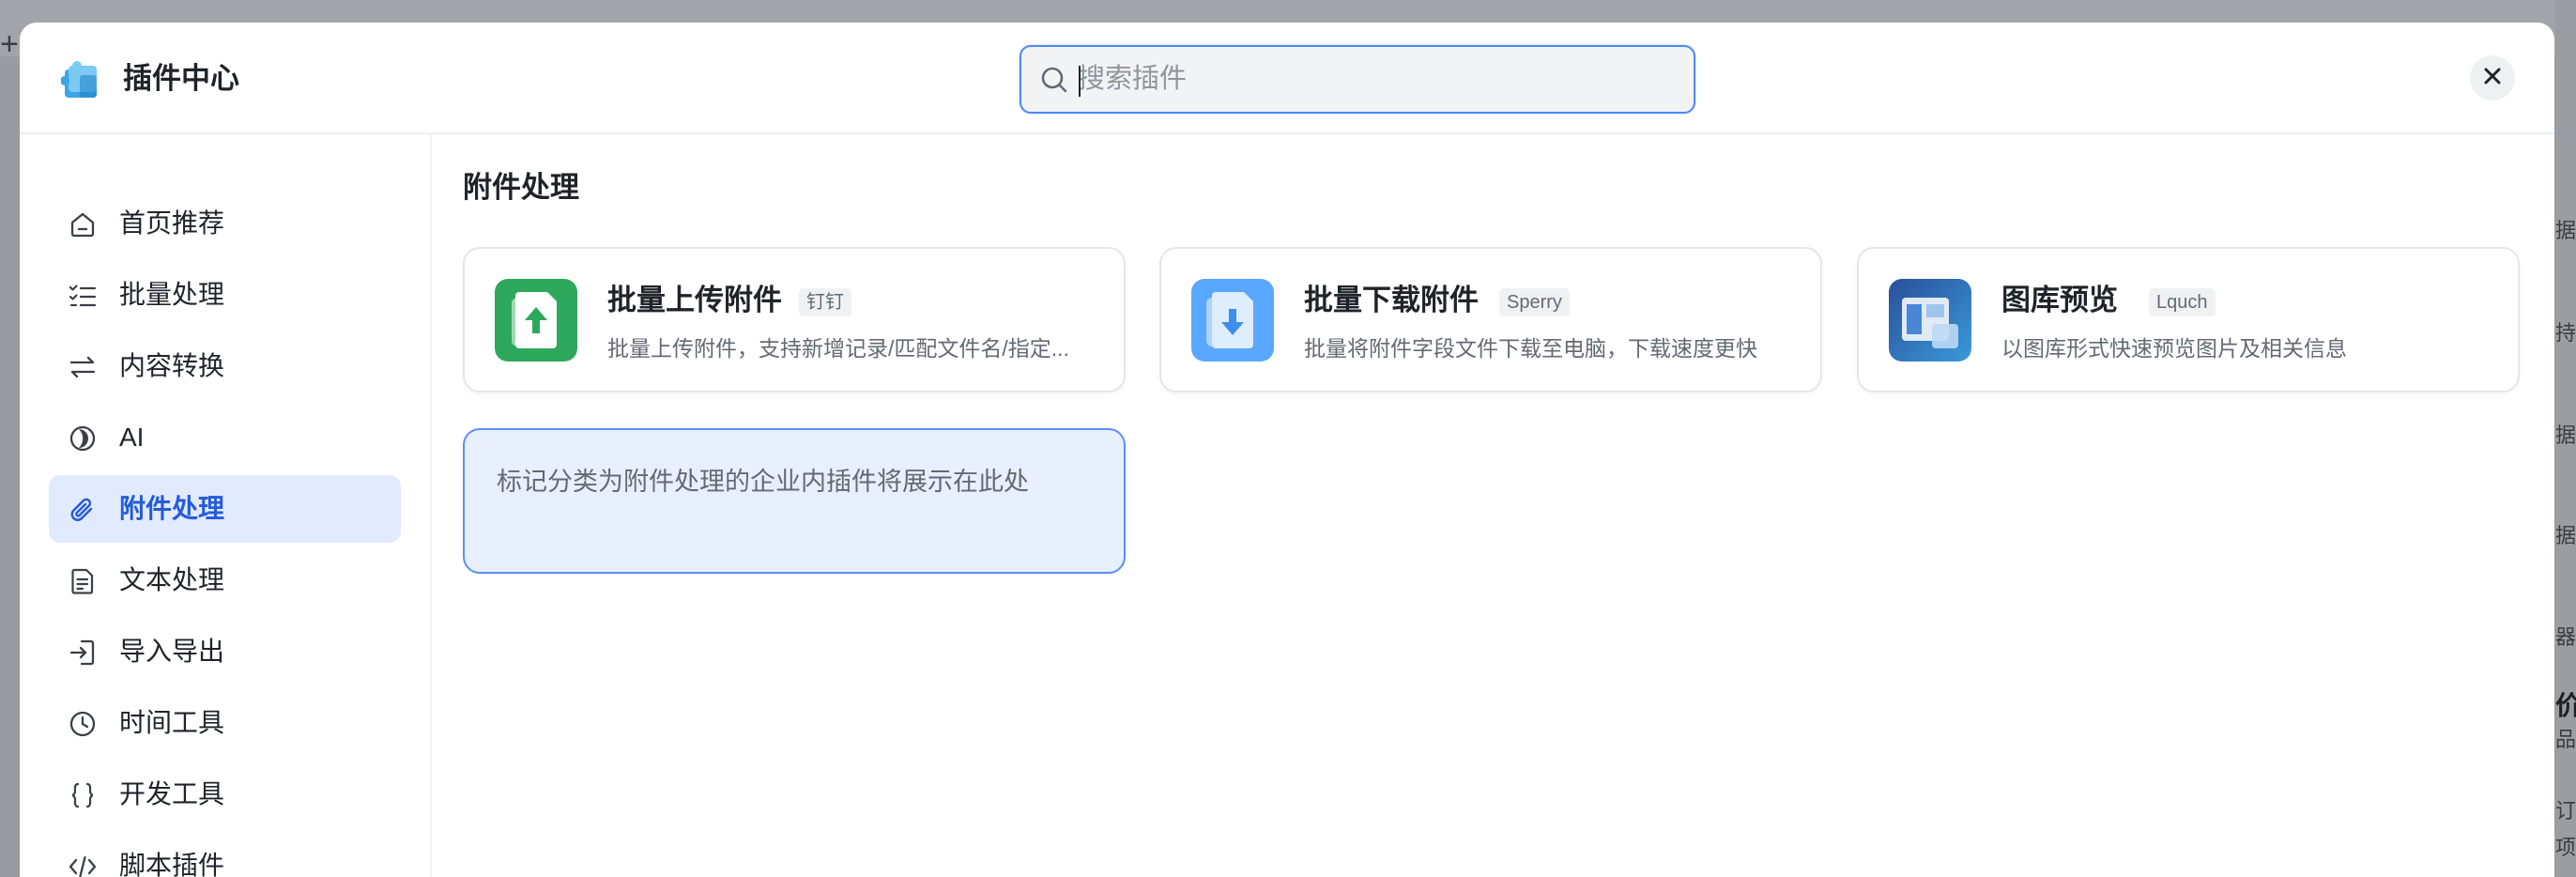  Describe the element at coordinates (536, 320) in the screenshot. I see `upload-file-icon` at that location.